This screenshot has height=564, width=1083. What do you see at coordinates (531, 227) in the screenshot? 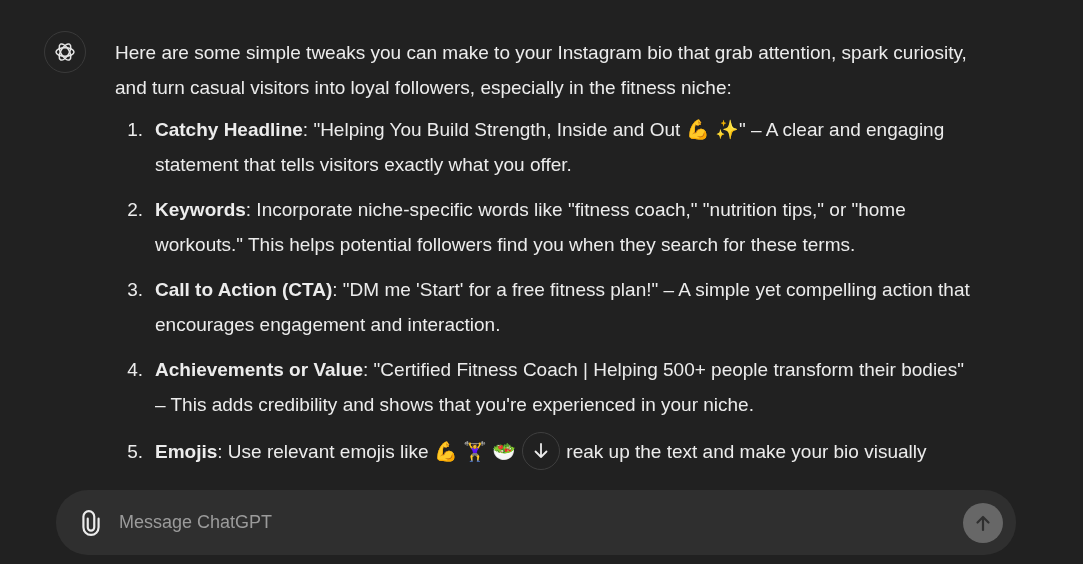
I see `list-item-text: Keywords: Incorporate niche-specific words like "fitness coach," "nutrition tips," or "home workouts." This helps potential followers find you when they search for these terms.` at bounding box center [531, 227].